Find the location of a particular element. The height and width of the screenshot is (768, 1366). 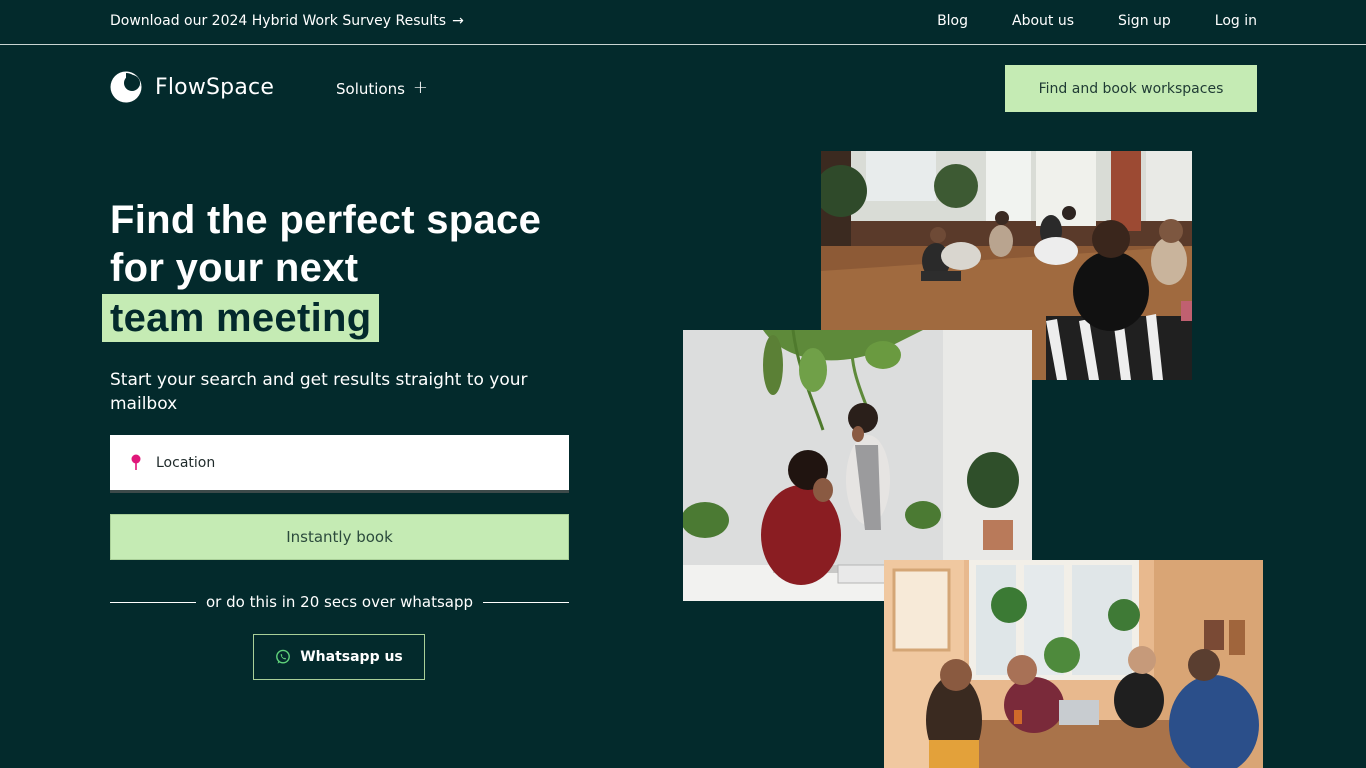

whatsapp-label: Whatsapp us is located at coordinates (351, 657).